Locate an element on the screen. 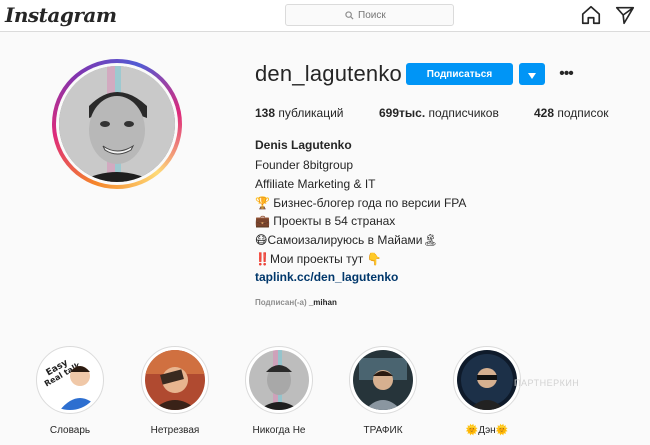 Image resolution: width=650 pixels, height=445 pixels. top-nav-bar: Instagram is located at coordinates (325, 16).